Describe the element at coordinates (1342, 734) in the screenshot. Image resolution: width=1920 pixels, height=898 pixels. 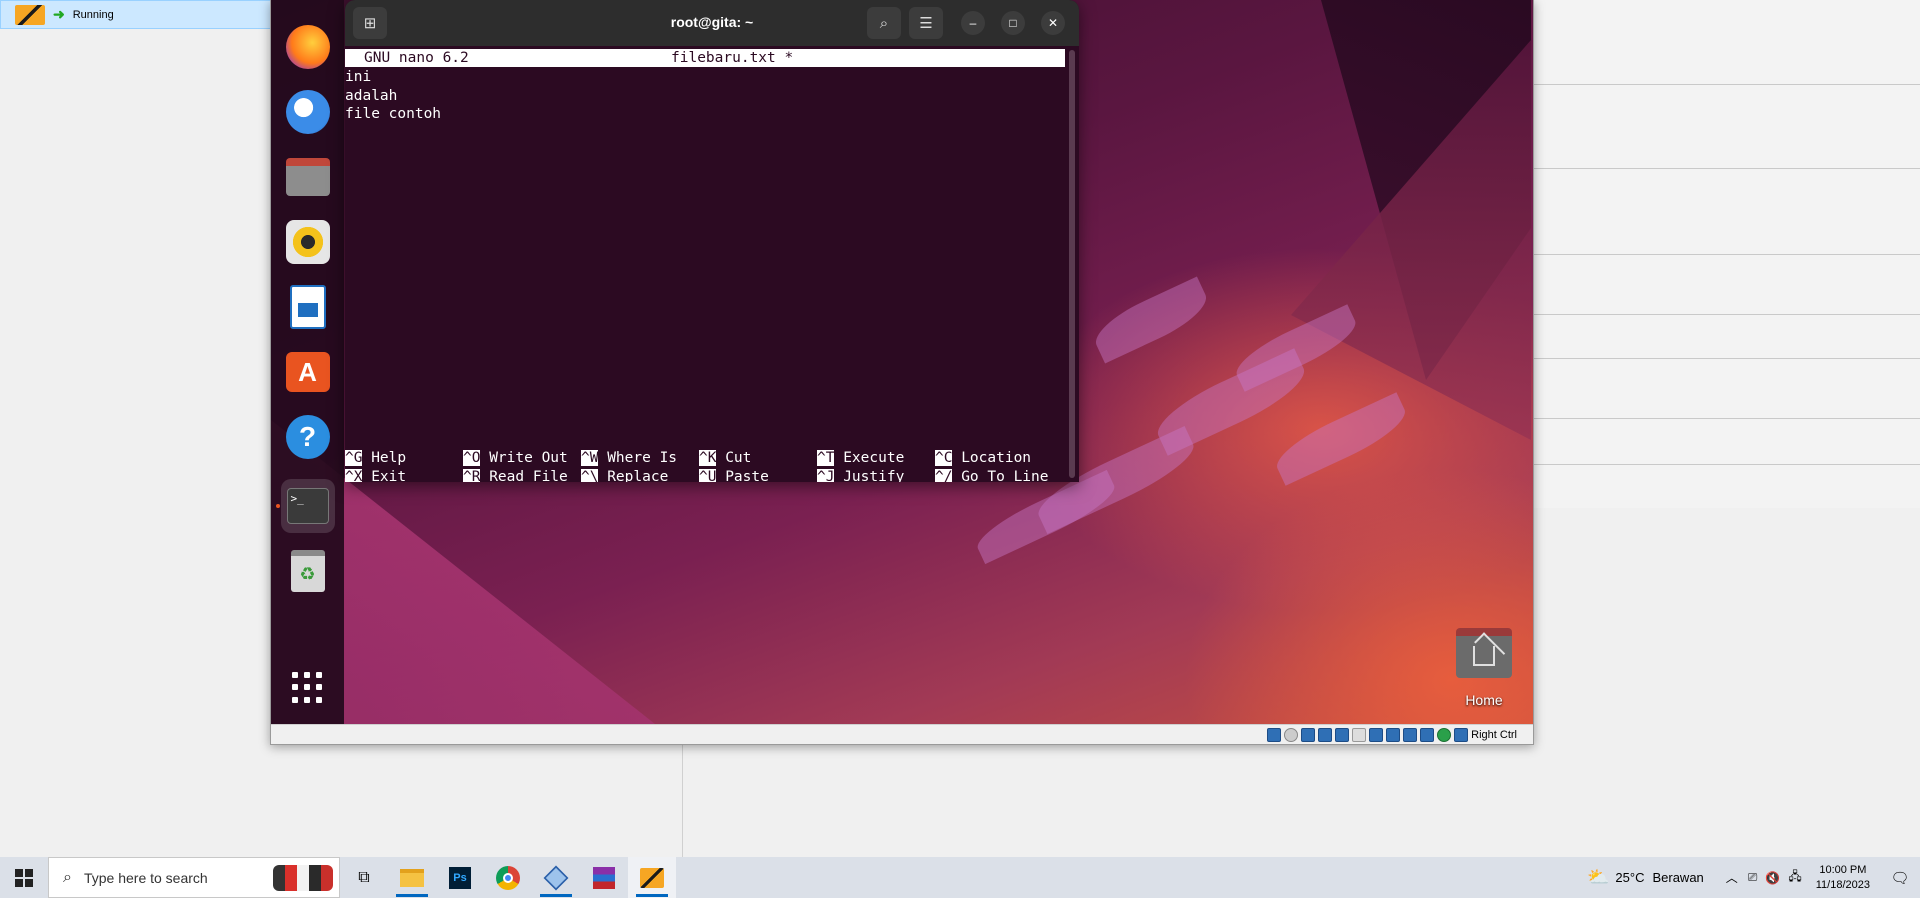
I see `usb-icon` at that location.